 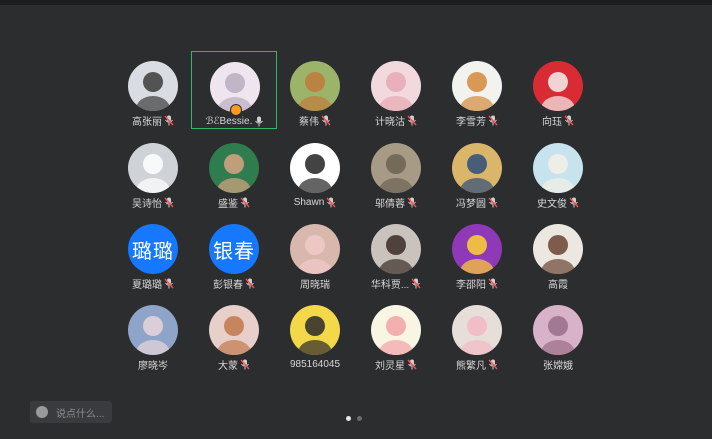 I want to click on participant-name-row: 周晓瑞, so click(x=315, y=283).